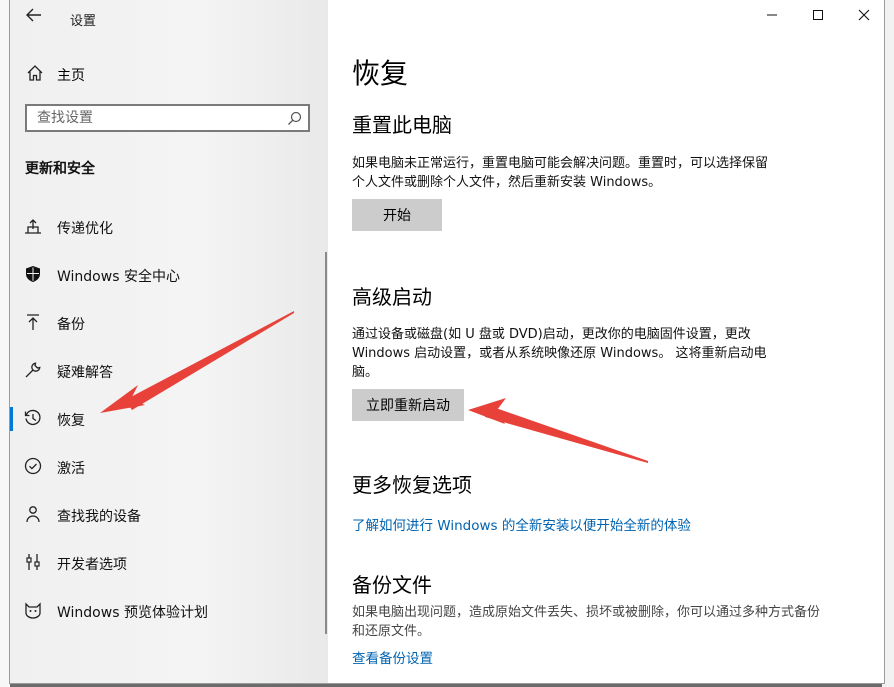  Describe the element at coordinates (169, 467) in the screenshot. I see `sidebar-item-activation: 激活` at that location.